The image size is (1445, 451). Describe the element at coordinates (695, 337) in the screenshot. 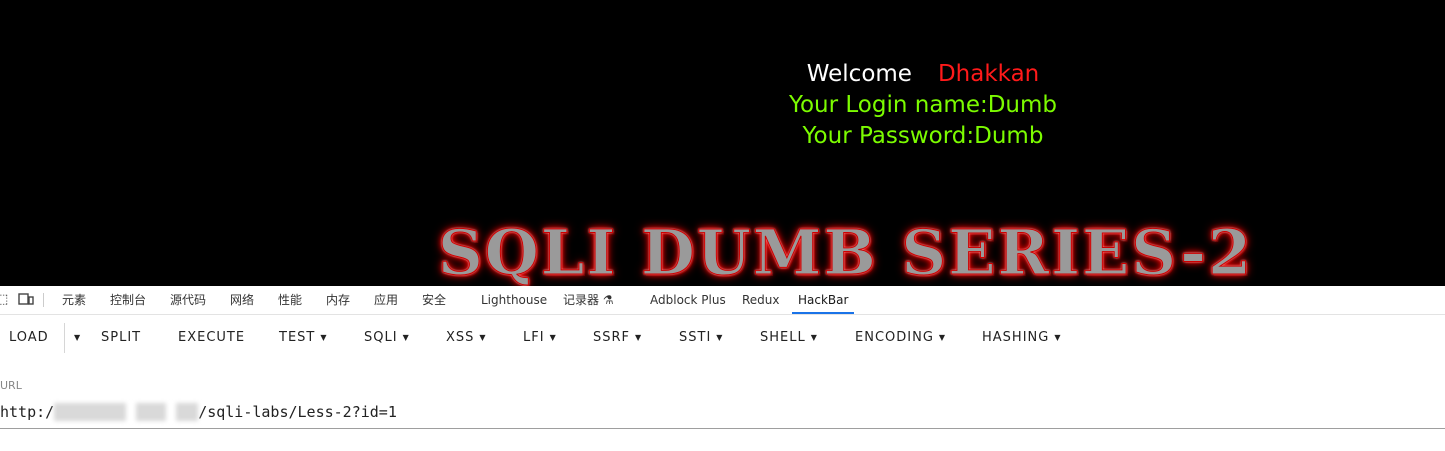

I see `ssti-menu-label: SSTI` at that location.